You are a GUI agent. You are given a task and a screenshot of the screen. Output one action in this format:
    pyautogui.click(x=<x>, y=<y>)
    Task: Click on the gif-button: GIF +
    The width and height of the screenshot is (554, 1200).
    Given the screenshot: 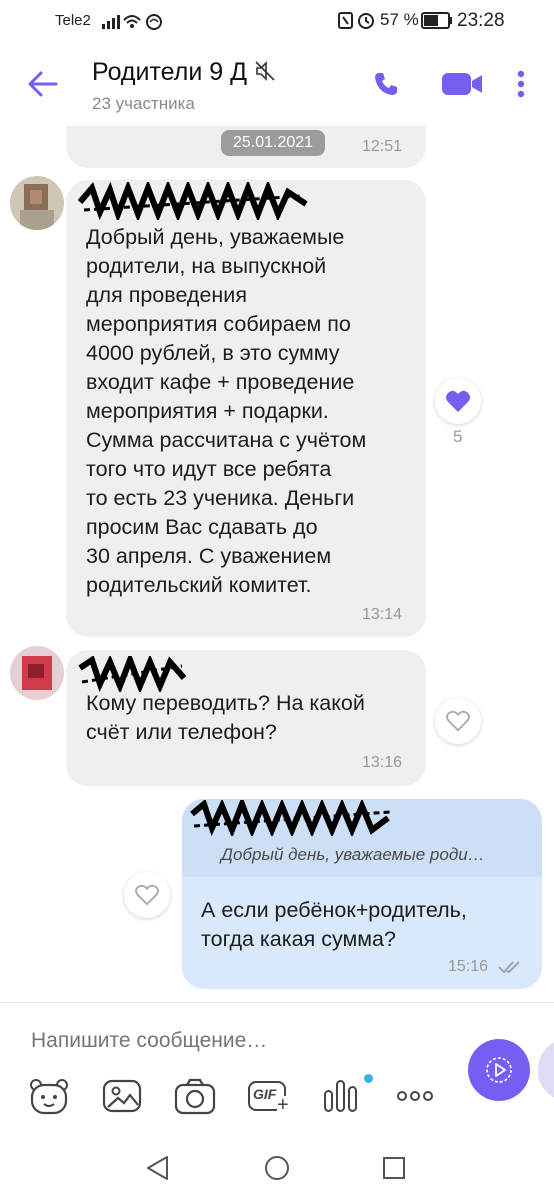 What is the action you would take?
    pyautogui.click(x=268, y=1097)
    